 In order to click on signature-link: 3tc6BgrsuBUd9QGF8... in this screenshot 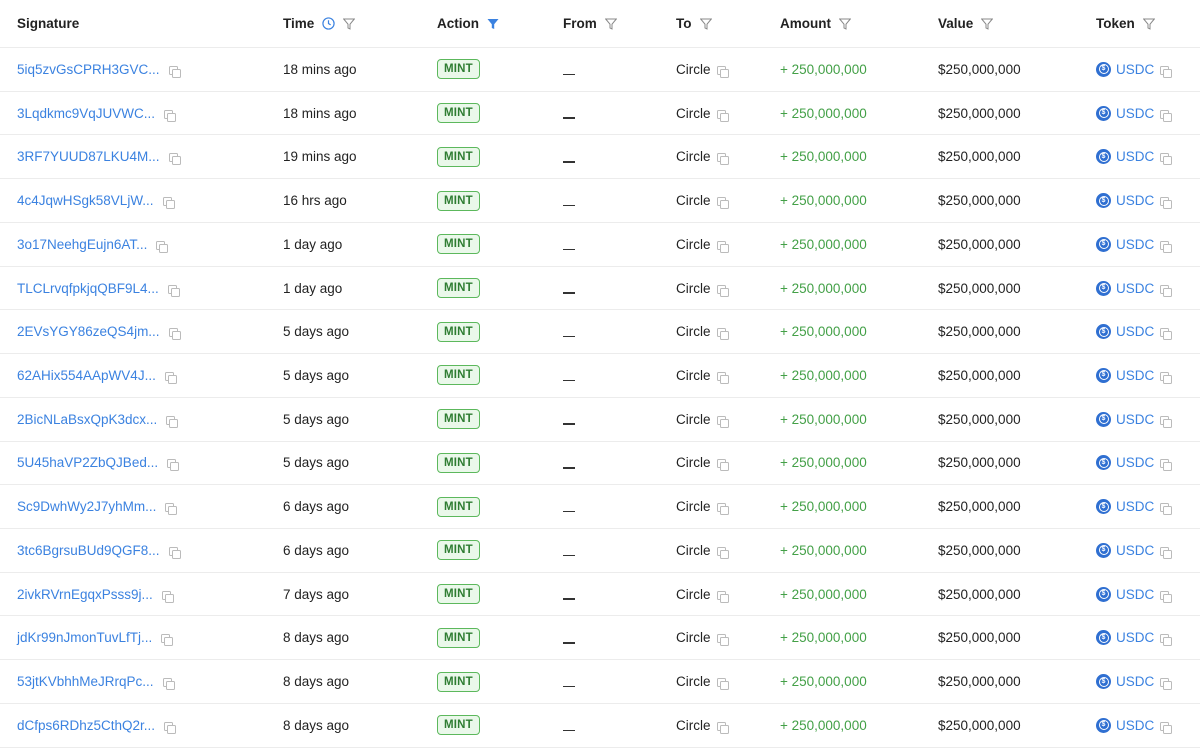, I will do `click(88, 550)`.